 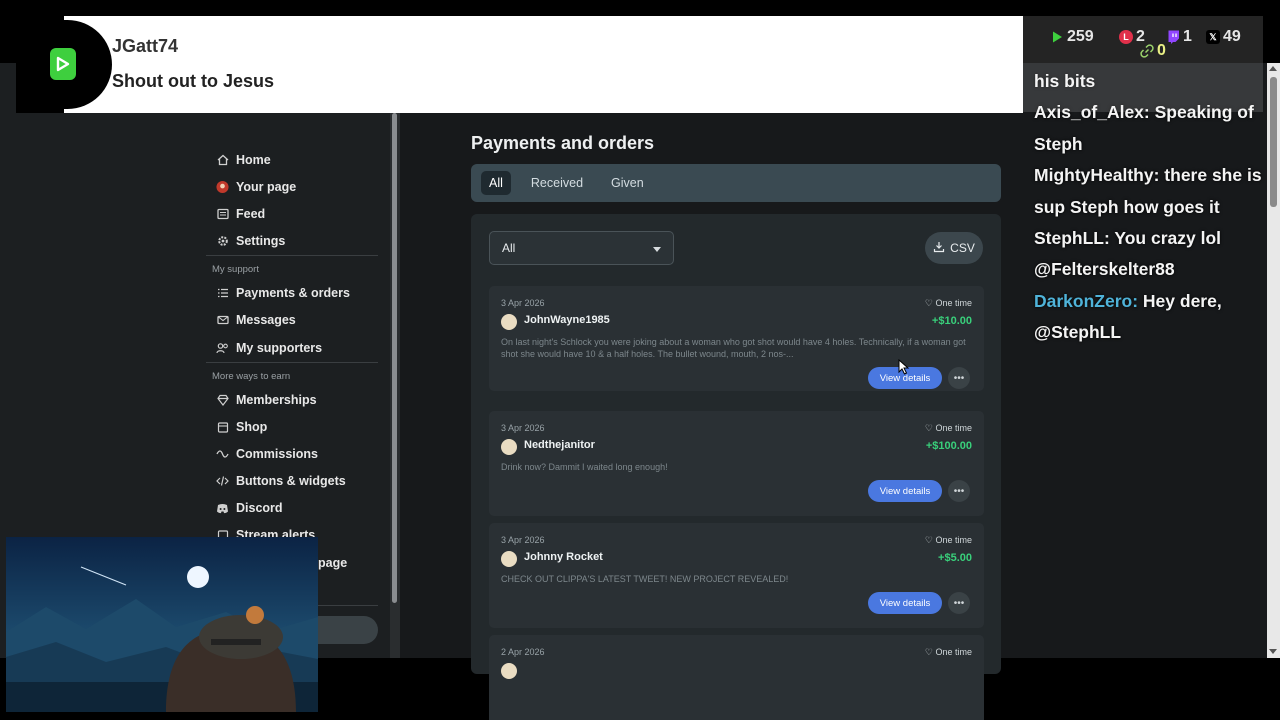 I want to click on tab-bar: All Received Given, so click(x=736, y=183).